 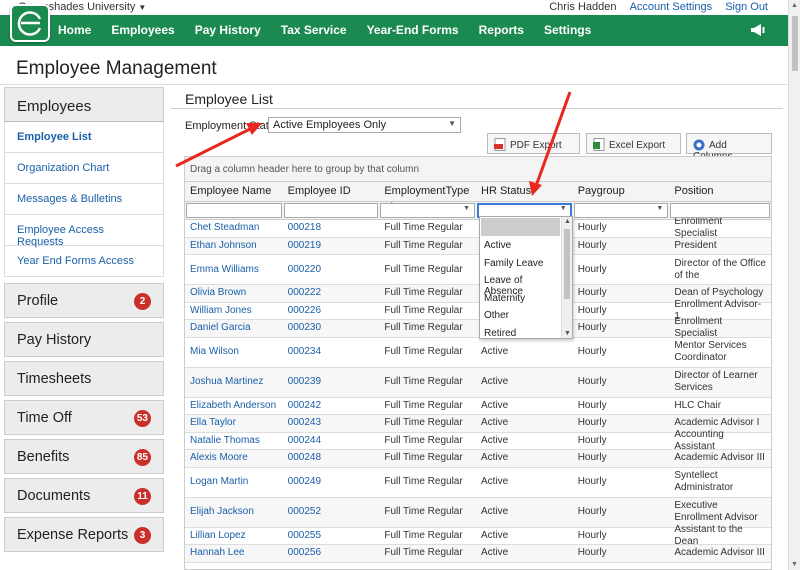 I want to click on dropdown-scrollbar: ▲ ▼, so click(x=566, y=277).